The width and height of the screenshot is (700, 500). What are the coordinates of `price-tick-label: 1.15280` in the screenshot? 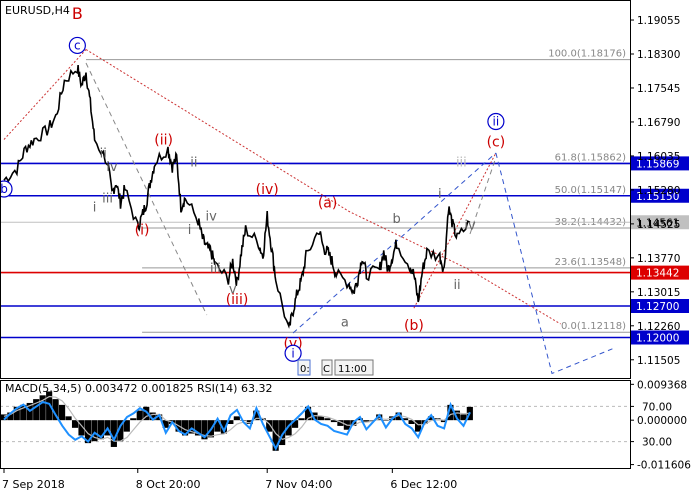 It's located at (658, 191).